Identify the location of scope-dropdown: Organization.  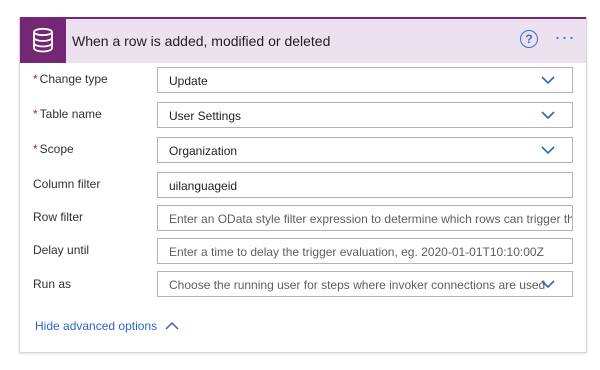
(365, 150).